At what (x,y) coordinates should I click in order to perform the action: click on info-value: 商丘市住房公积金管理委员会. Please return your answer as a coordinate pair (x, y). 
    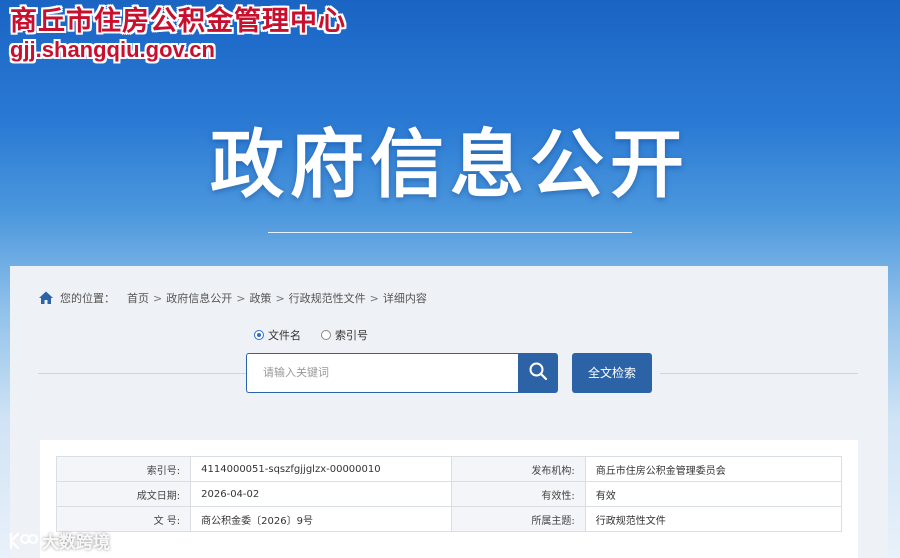
    Looking at the image, I should click on (713, 469).